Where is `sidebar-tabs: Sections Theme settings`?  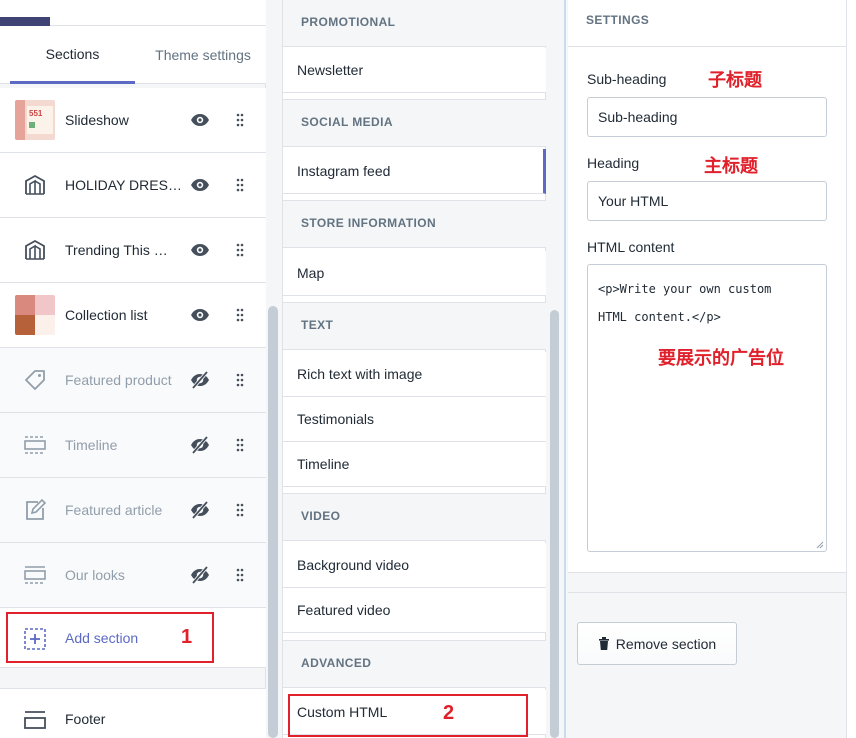 sidebar-tabs: Sections Theme settings is located at coordinates (133, 55).